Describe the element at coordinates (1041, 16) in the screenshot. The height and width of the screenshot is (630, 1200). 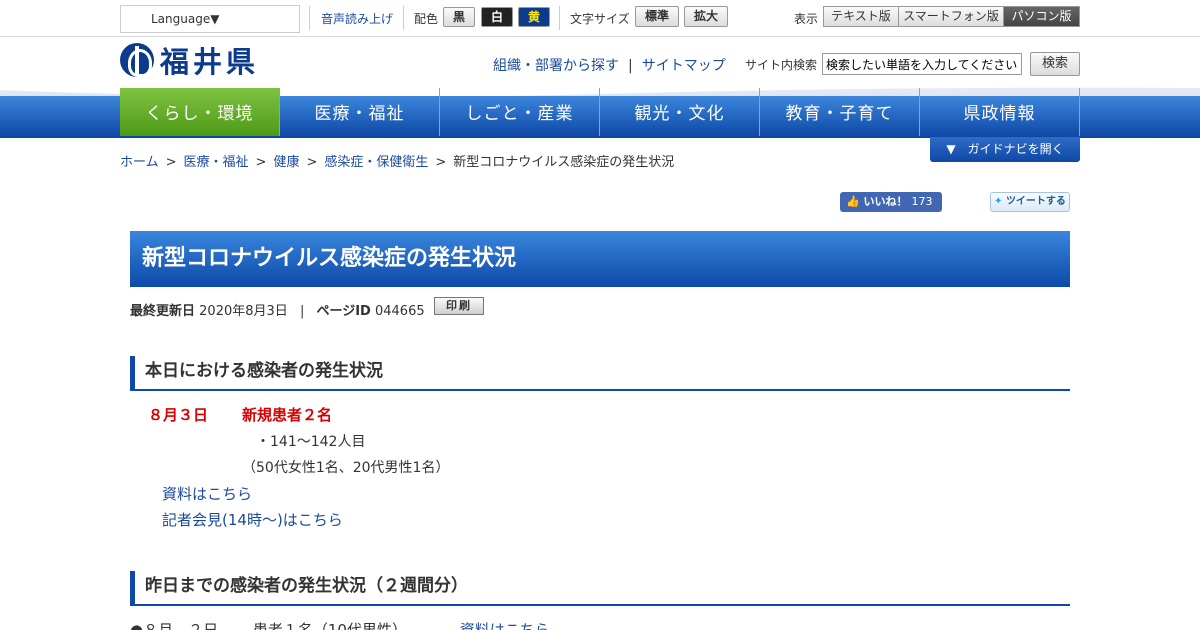
I see `pc-version-button: パソコン版` at that location.